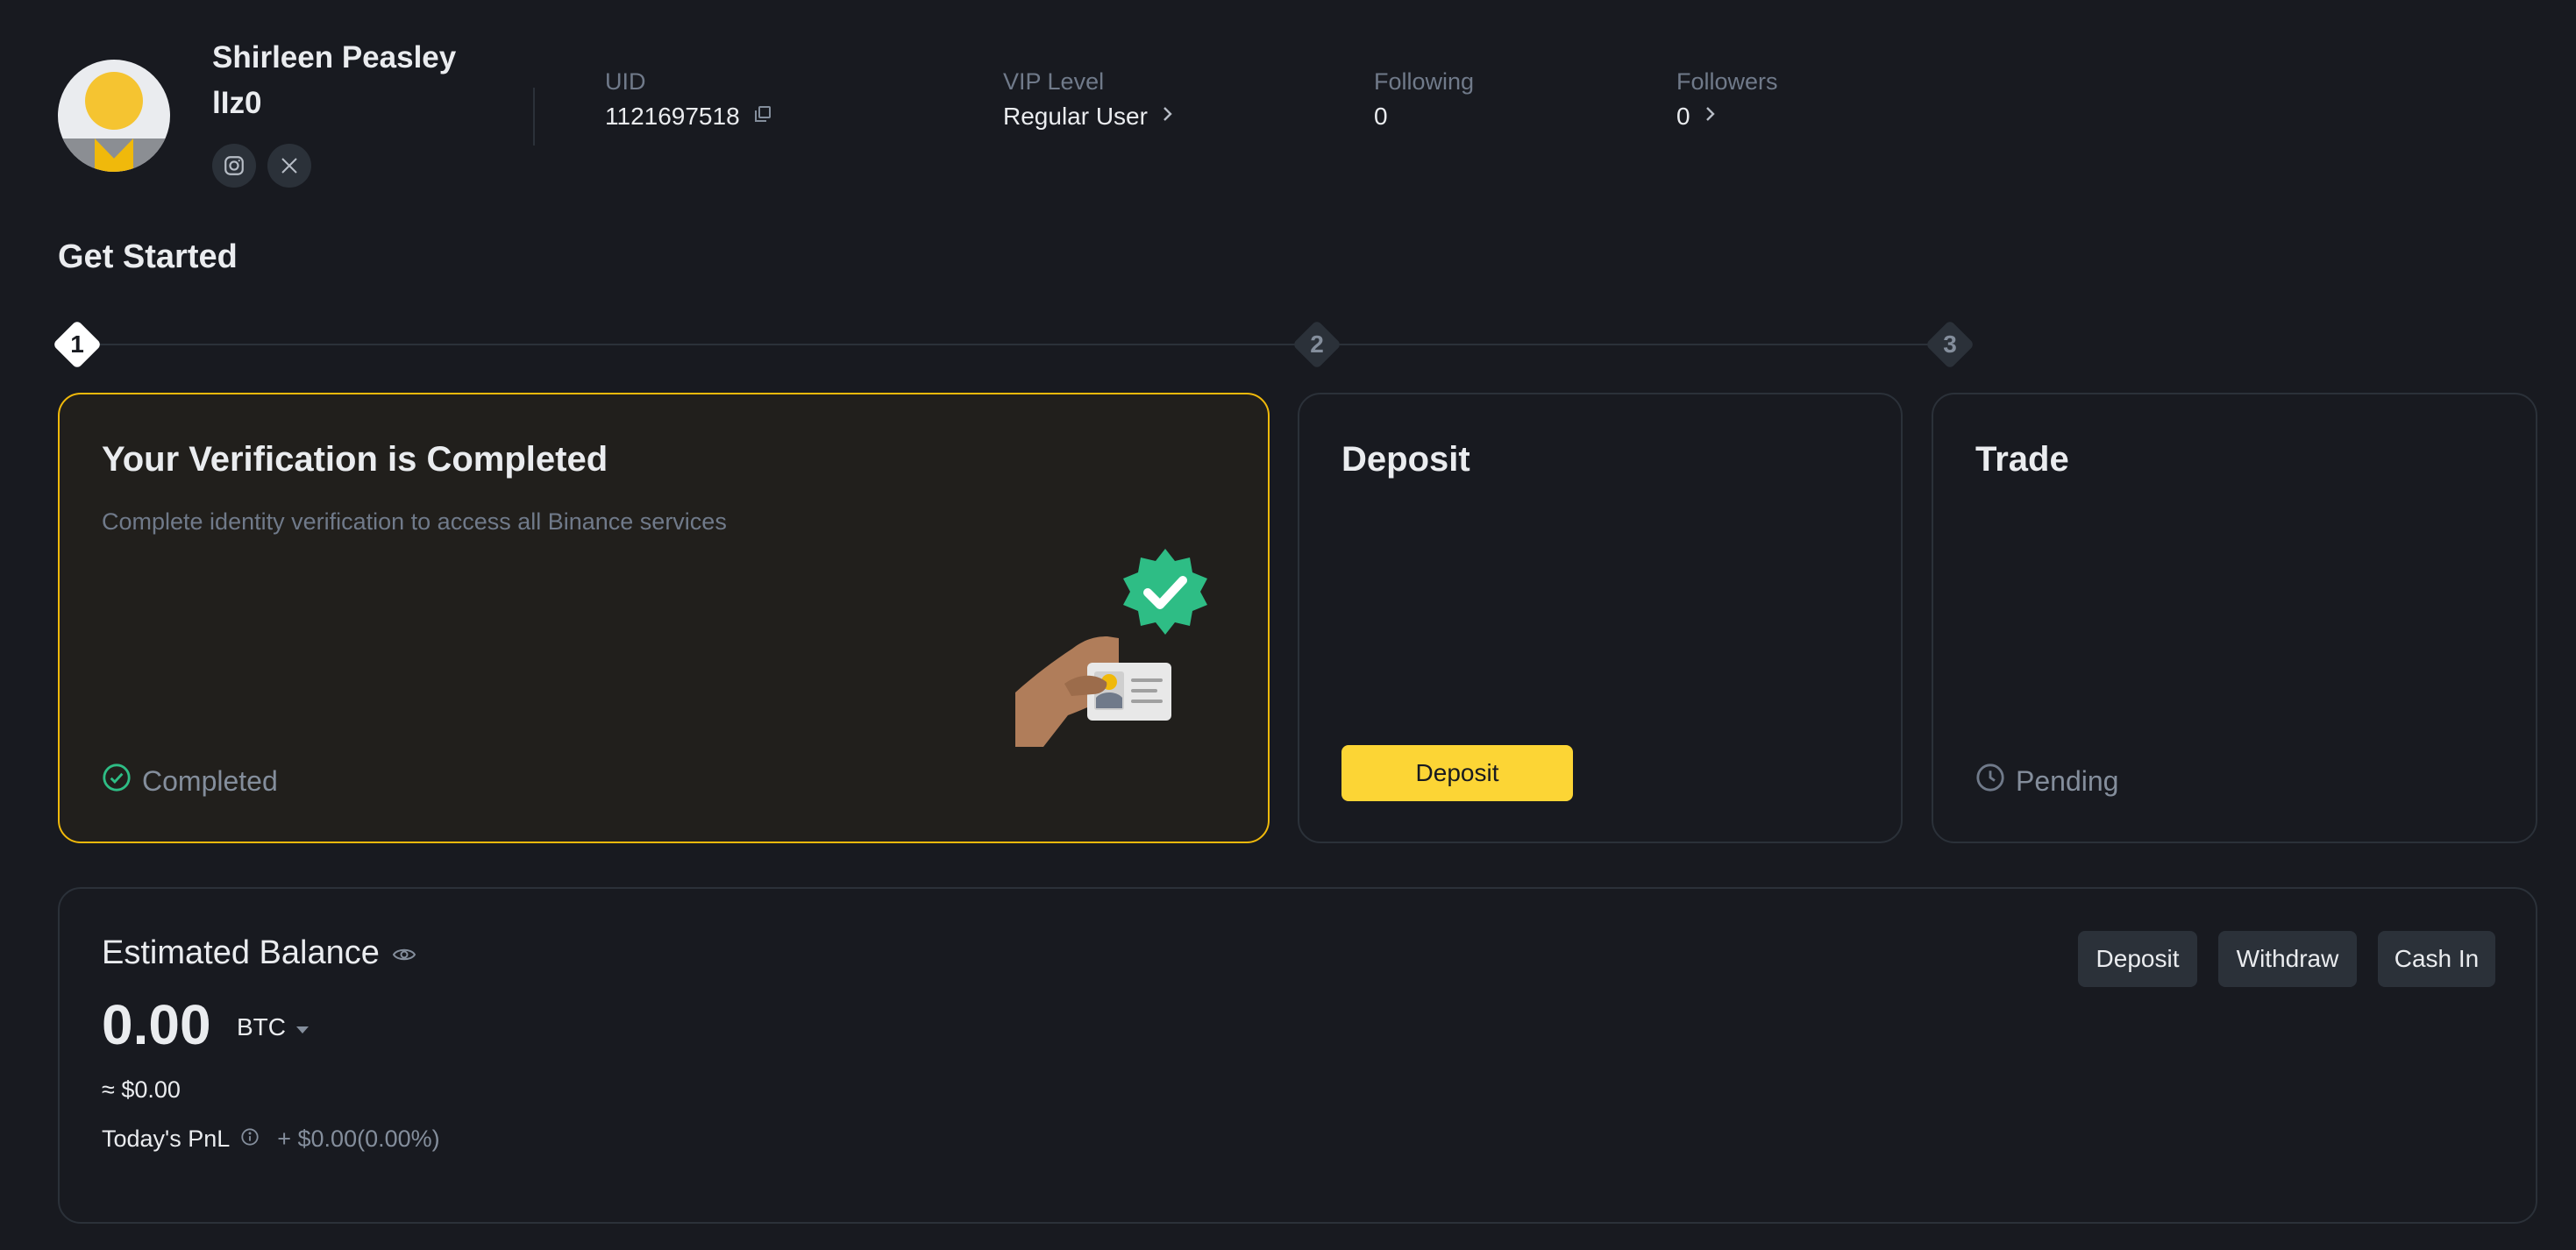  I want to click on verification-status-text: Completed, so click(210, 780).